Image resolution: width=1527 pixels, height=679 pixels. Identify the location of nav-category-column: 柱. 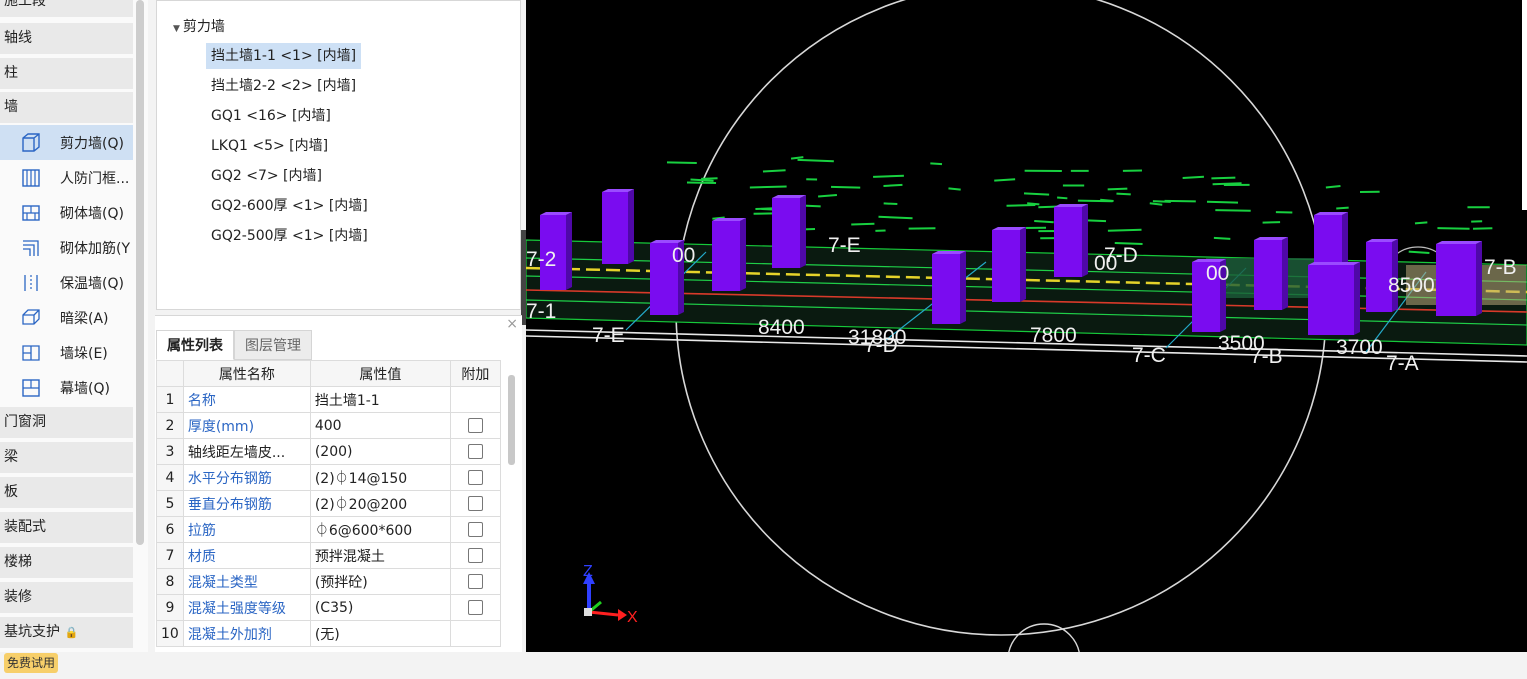
(66, 73).